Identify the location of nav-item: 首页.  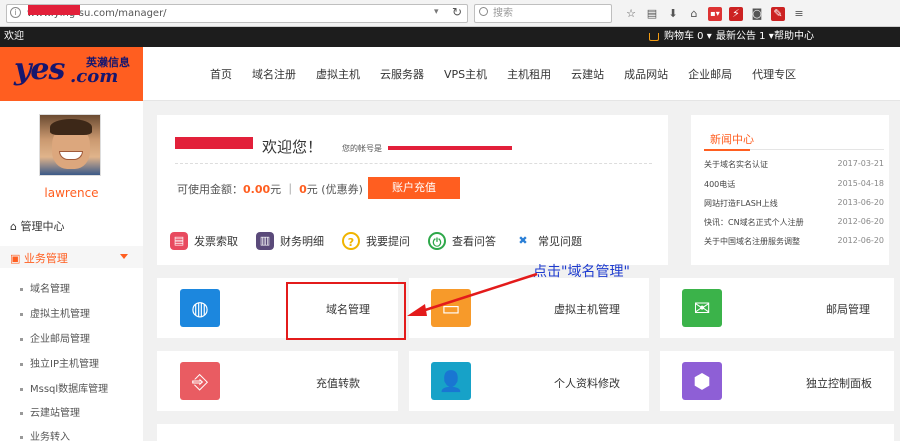
(221, 74).